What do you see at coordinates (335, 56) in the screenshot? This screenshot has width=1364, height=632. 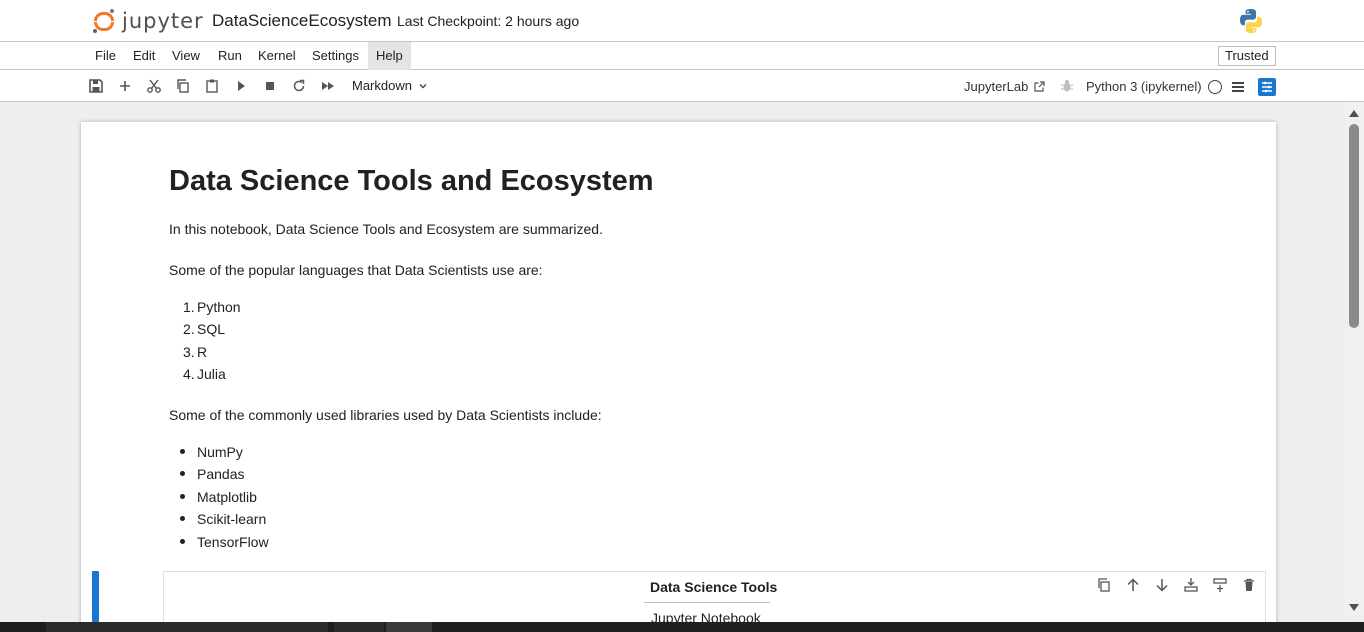 I see `menu-settings: Settings` at bounding box center [335, 56].